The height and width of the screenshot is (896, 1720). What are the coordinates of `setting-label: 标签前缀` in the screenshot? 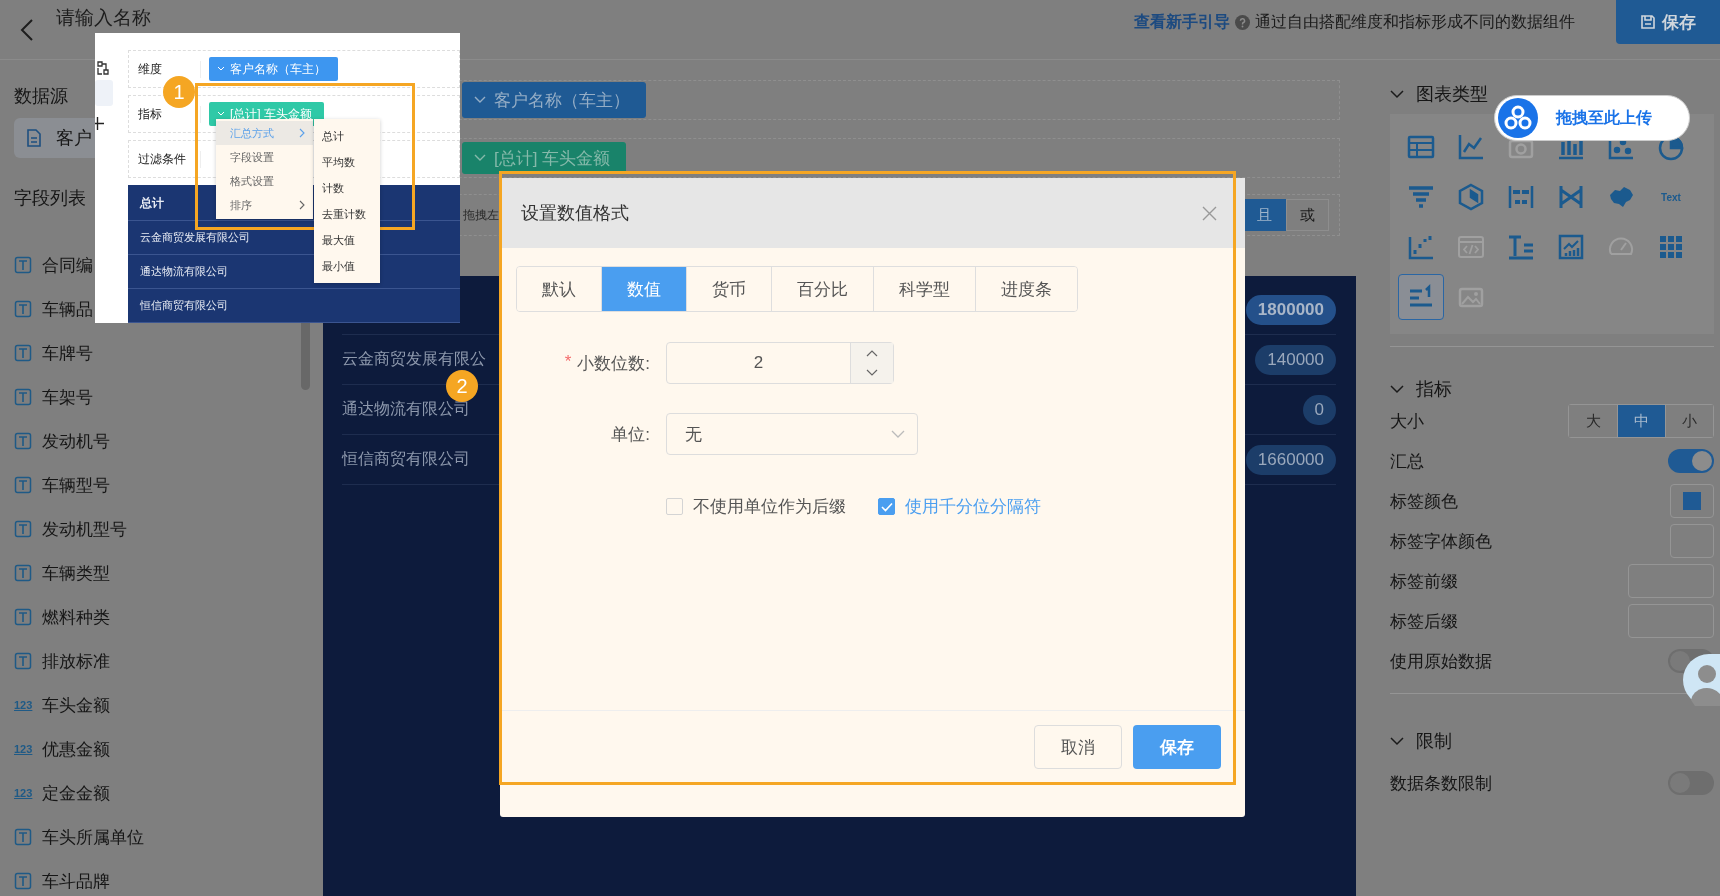 It's located at (1424, 581).